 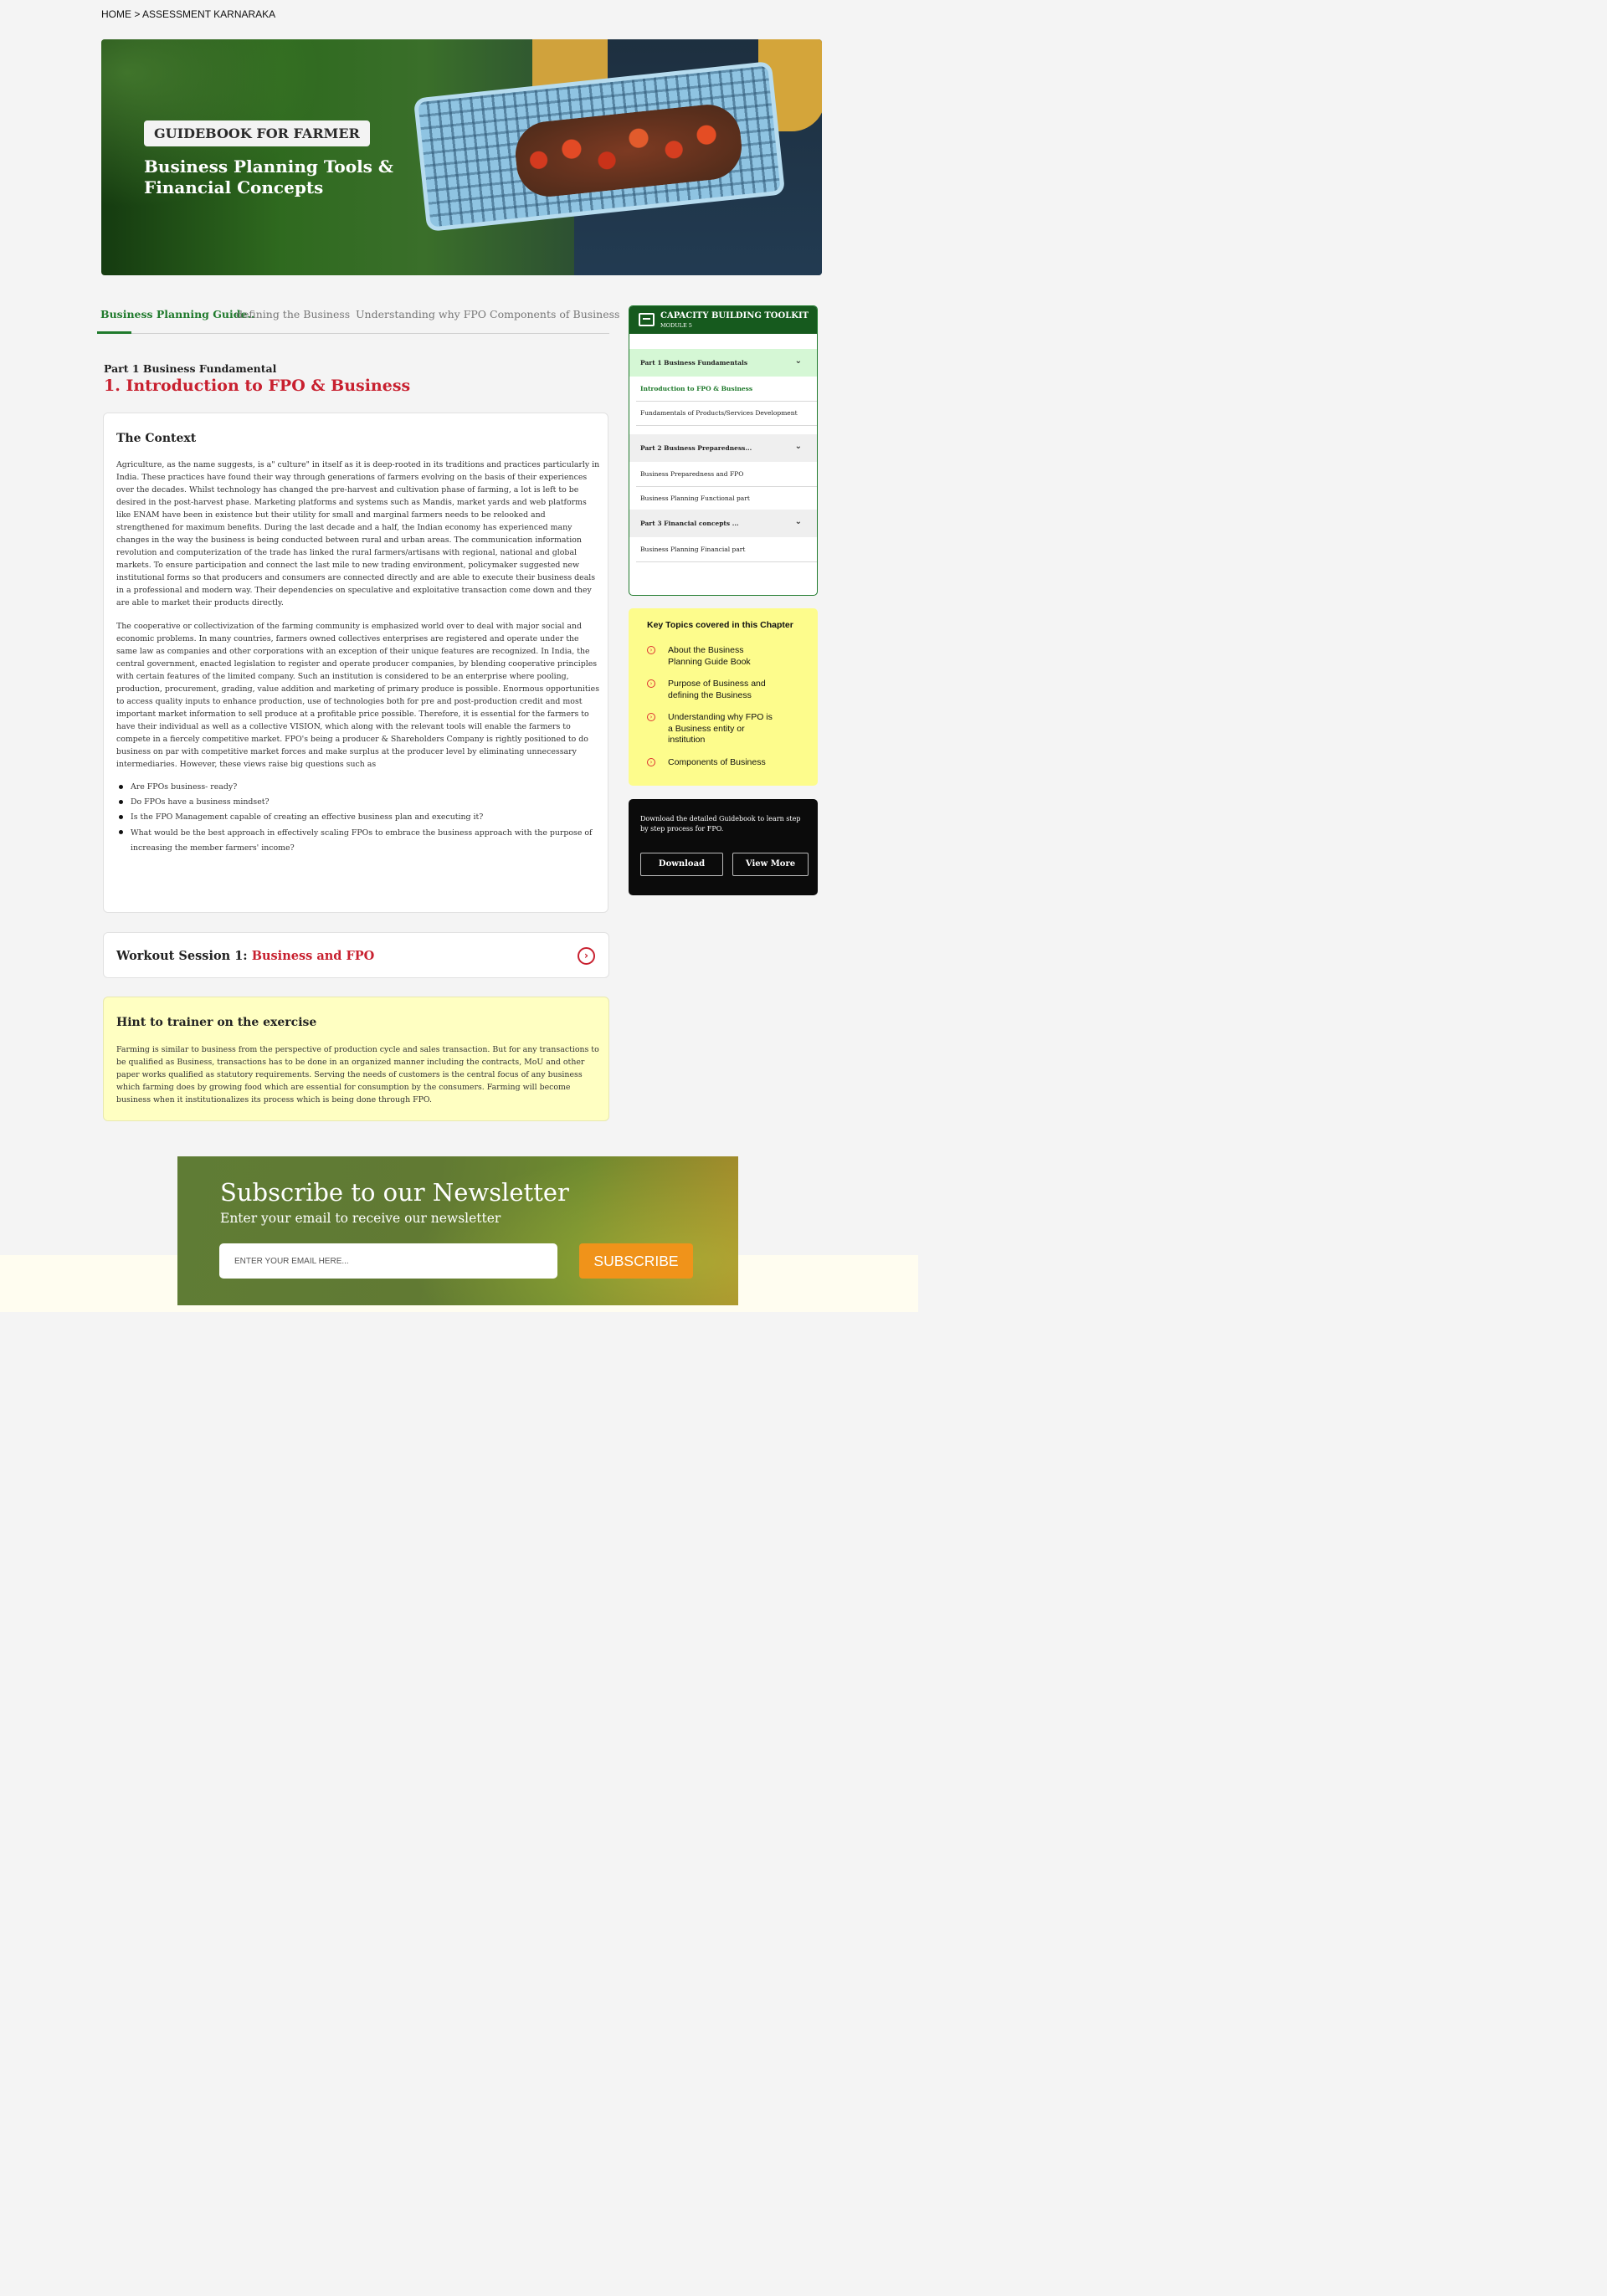 I want to click on toolkit-item-intro-fpo: Introduction to FPO & Business, so click(x=726, y=389).